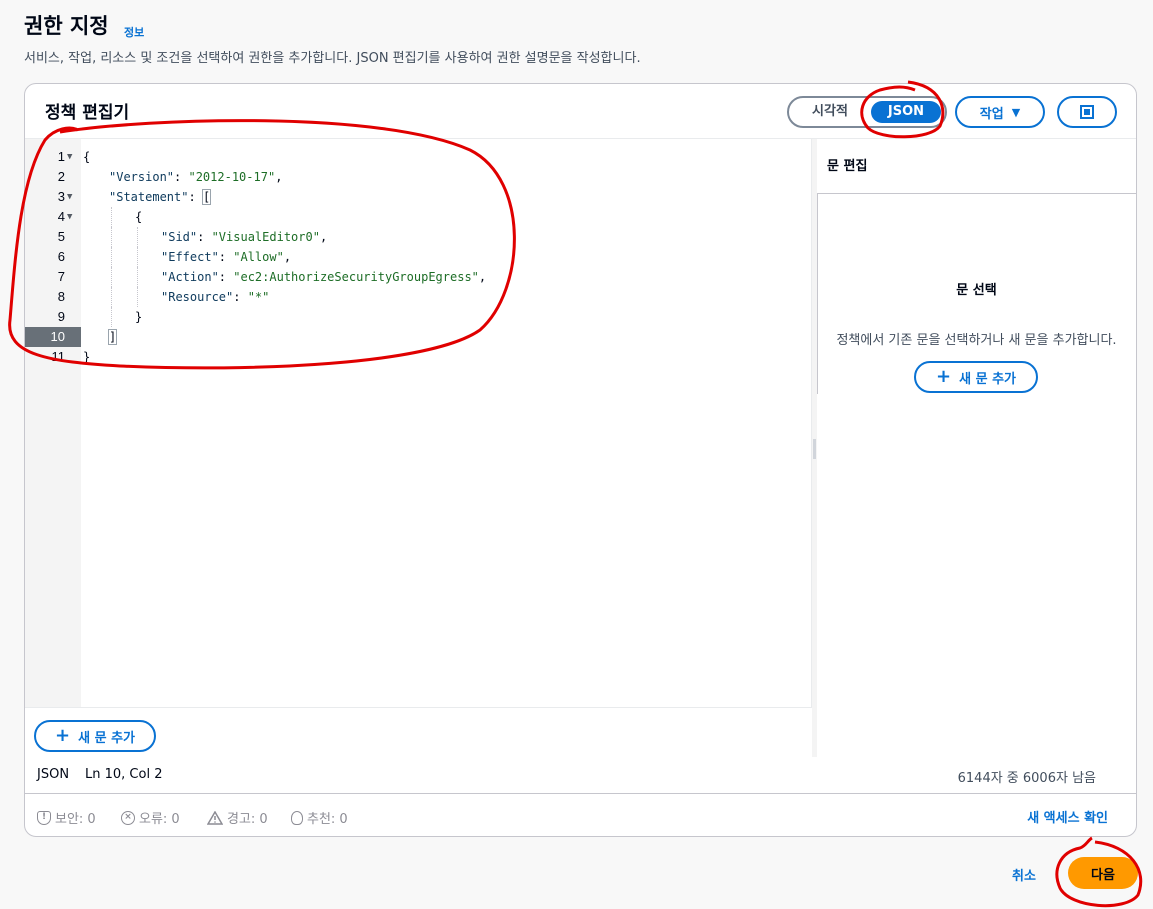 This screenshot has height=909, width=1153. I want to click on actions-dropdown-button: 작업 ▼, so click(1000, 112).